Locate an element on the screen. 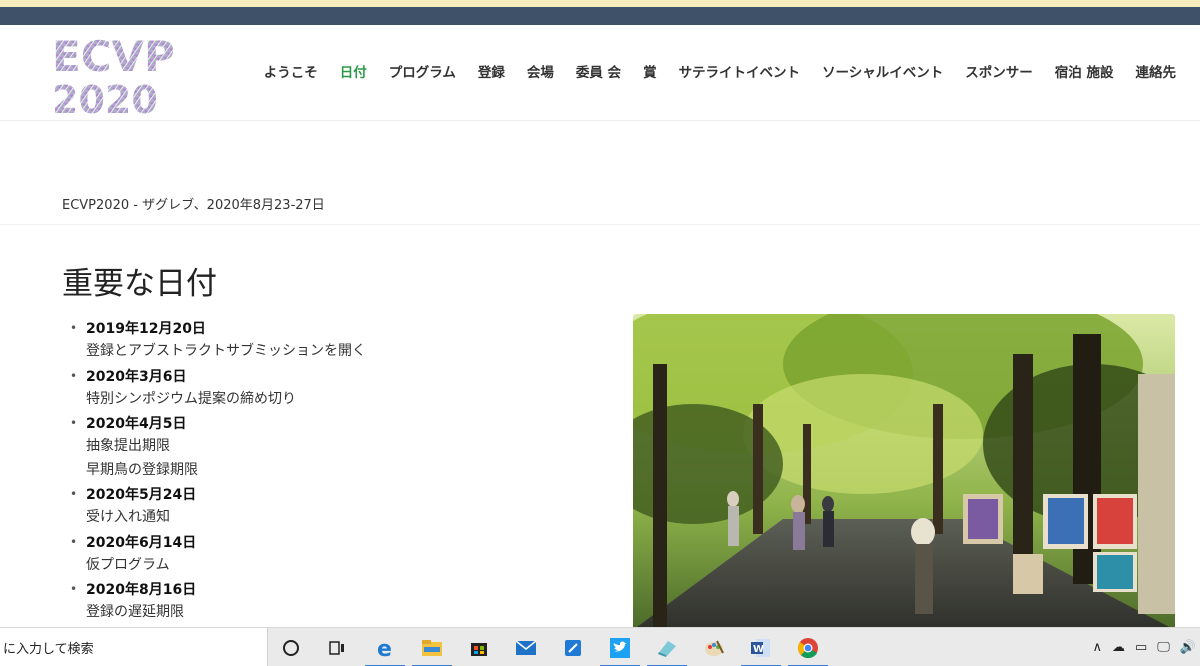  nav-item: ソーシャルイベント is located at coordinates (882, 71).